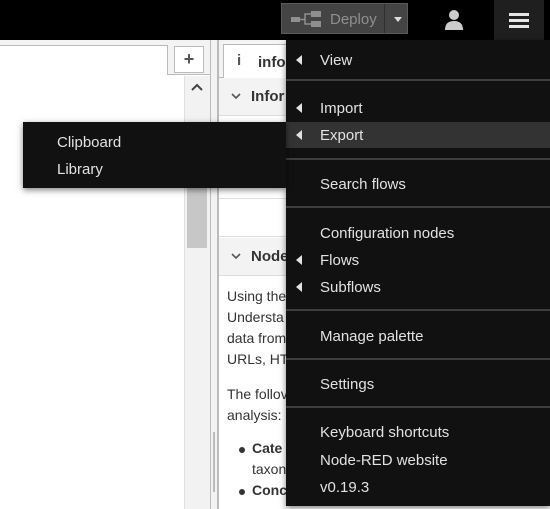 This screenshot has height=509, width=550. Describe the element at coordinates (385, 432) in the screenshot. I see `menu-item-label: Keyboard shortcuts` at that location.